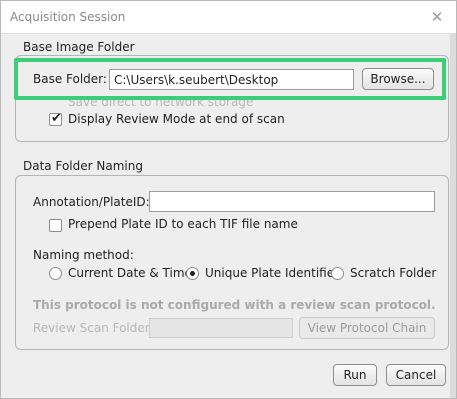  Describe the element at coordinates (437, 17) in the screenshot. I see `close-icon: ✕` at that location.